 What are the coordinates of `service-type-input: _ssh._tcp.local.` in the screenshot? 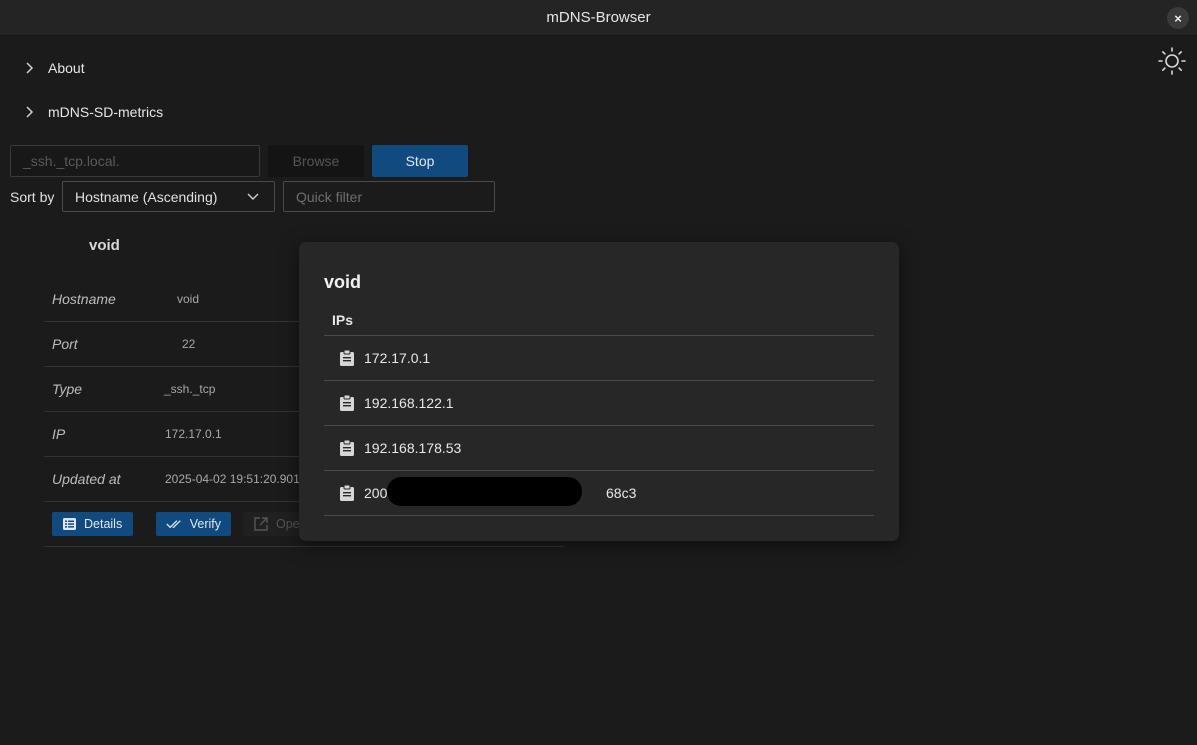 It's located at (135, 161).